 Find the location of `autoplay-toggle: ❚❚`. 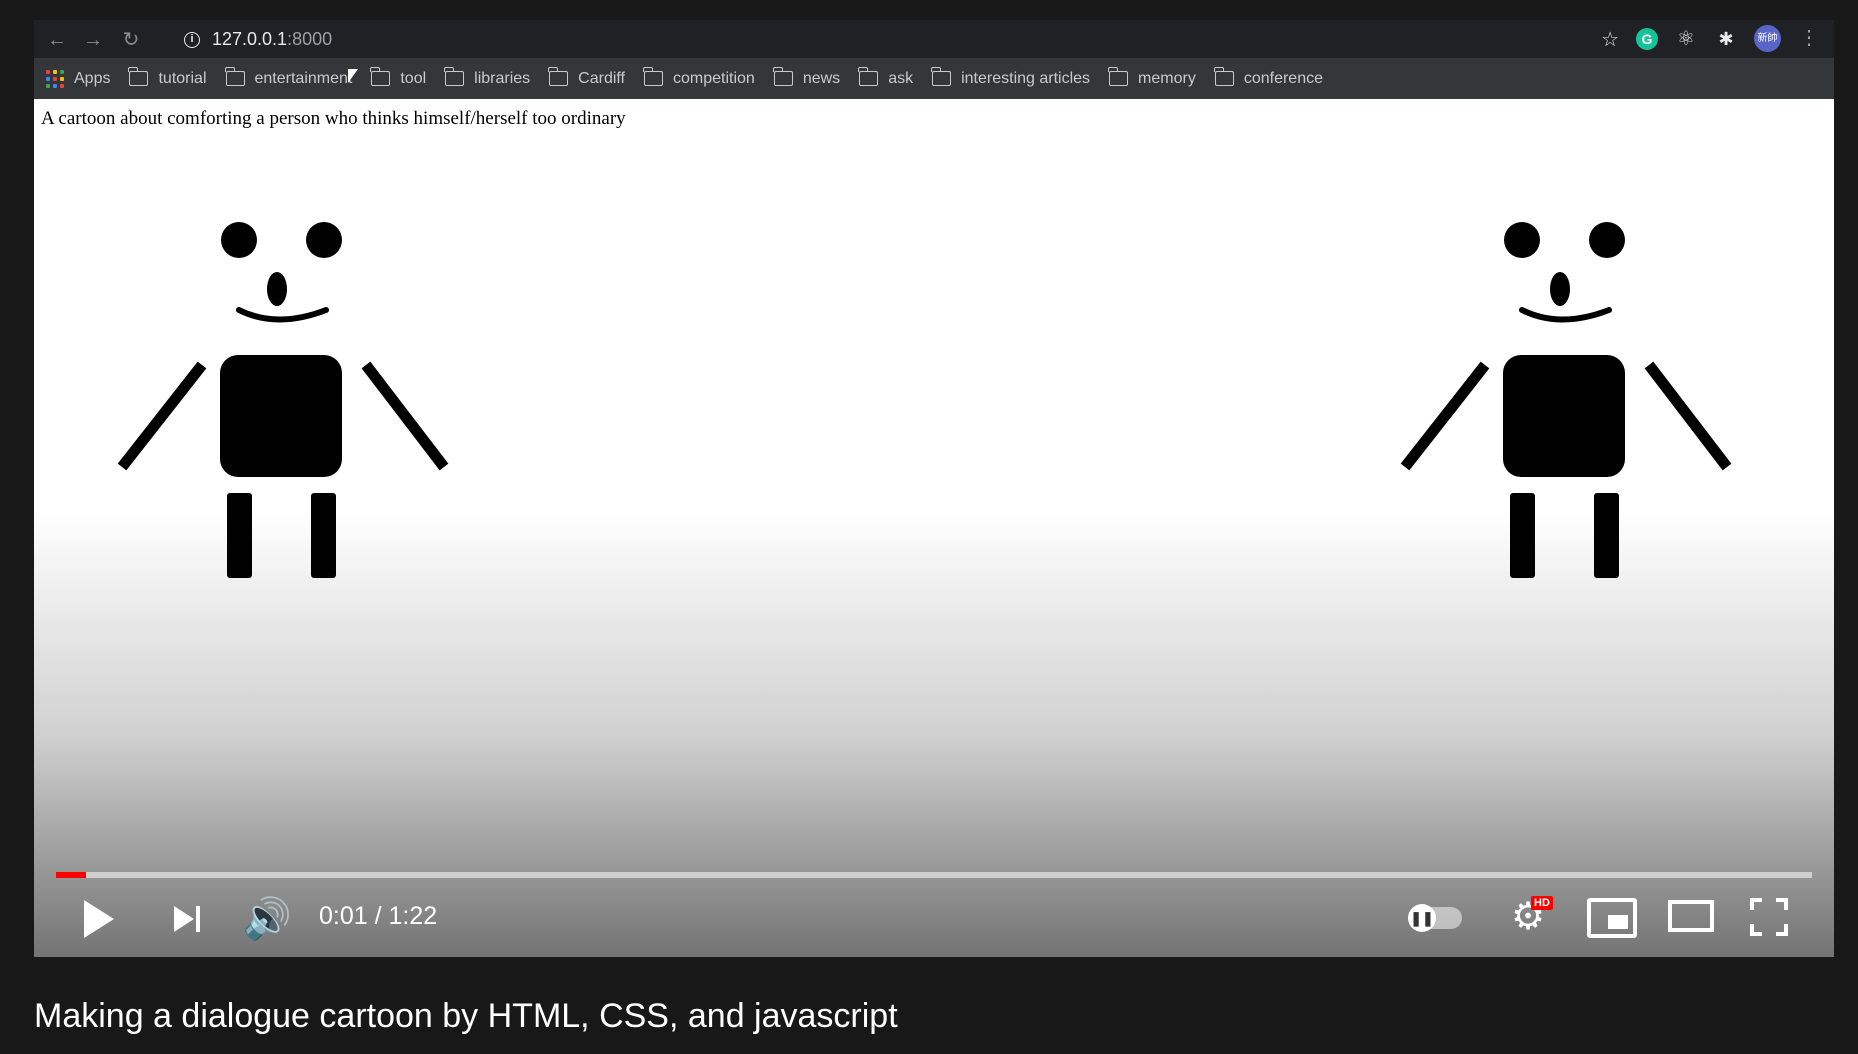

autoplay-toggle: ❚❚ is located at coordinates (1435, 918).